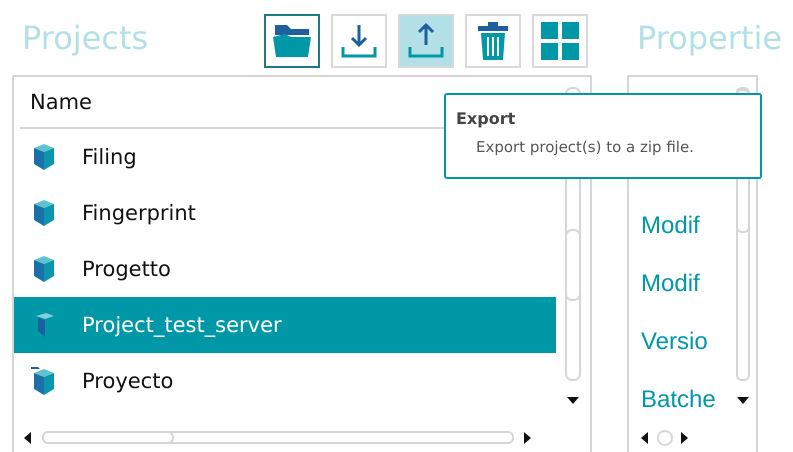 The image size is (793, 452). What do you see at coordinates (85, 37) in the screenshot?
I see `panel-title: Projects` at bounding box center [85, 37].